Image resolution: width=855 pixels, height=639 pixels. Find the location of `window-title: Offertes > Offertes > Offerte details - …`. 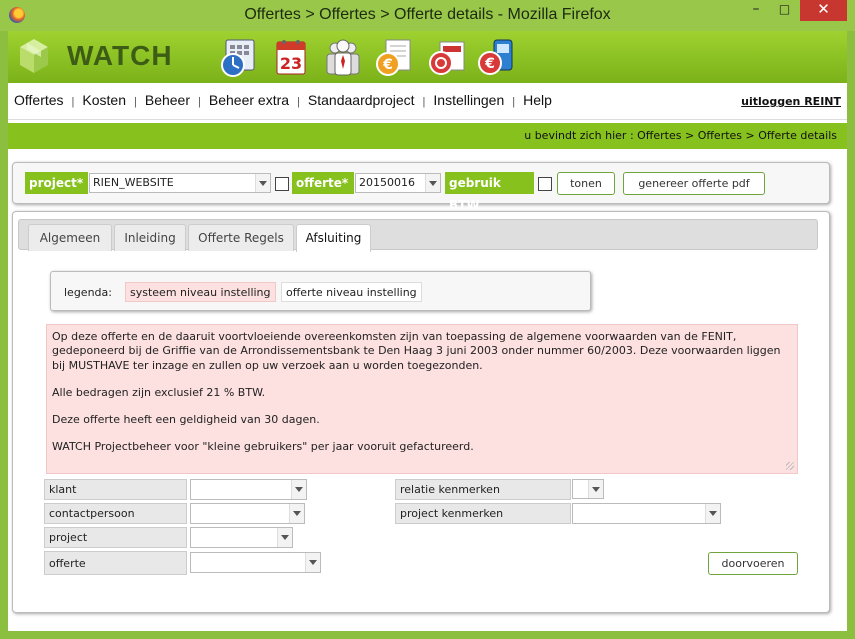

window-title: Offertes > Offertes > Offerte details - … is located at coordinates (427, 14).